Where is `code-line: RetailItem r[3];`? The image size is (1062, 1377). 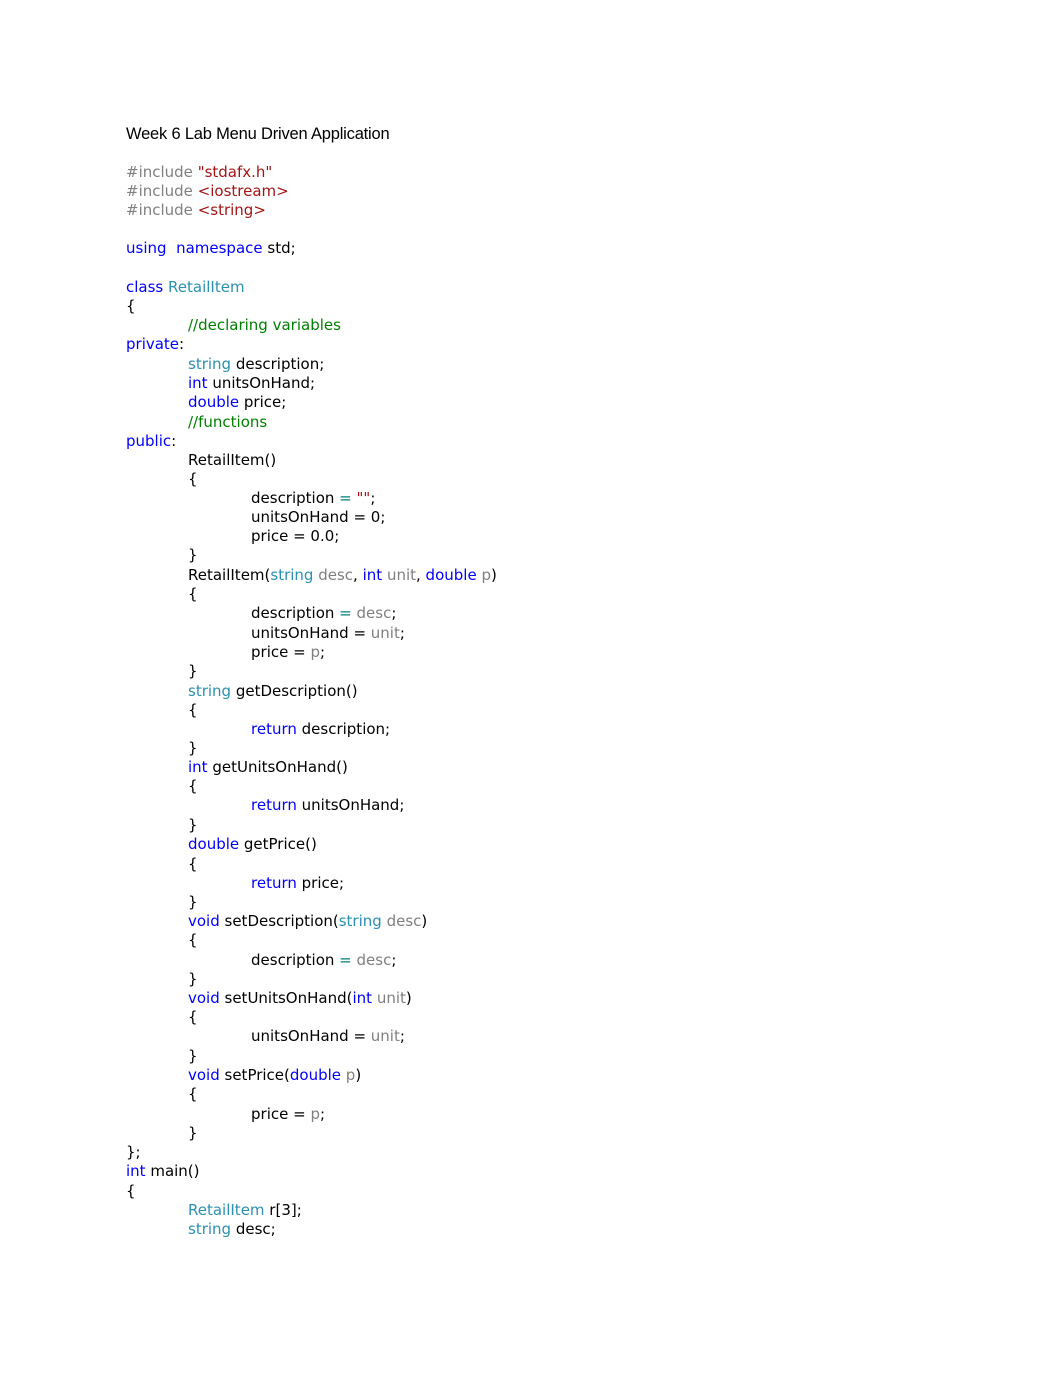 code-line: RetailItem r[3]; is located at coordinates (245, 1210).